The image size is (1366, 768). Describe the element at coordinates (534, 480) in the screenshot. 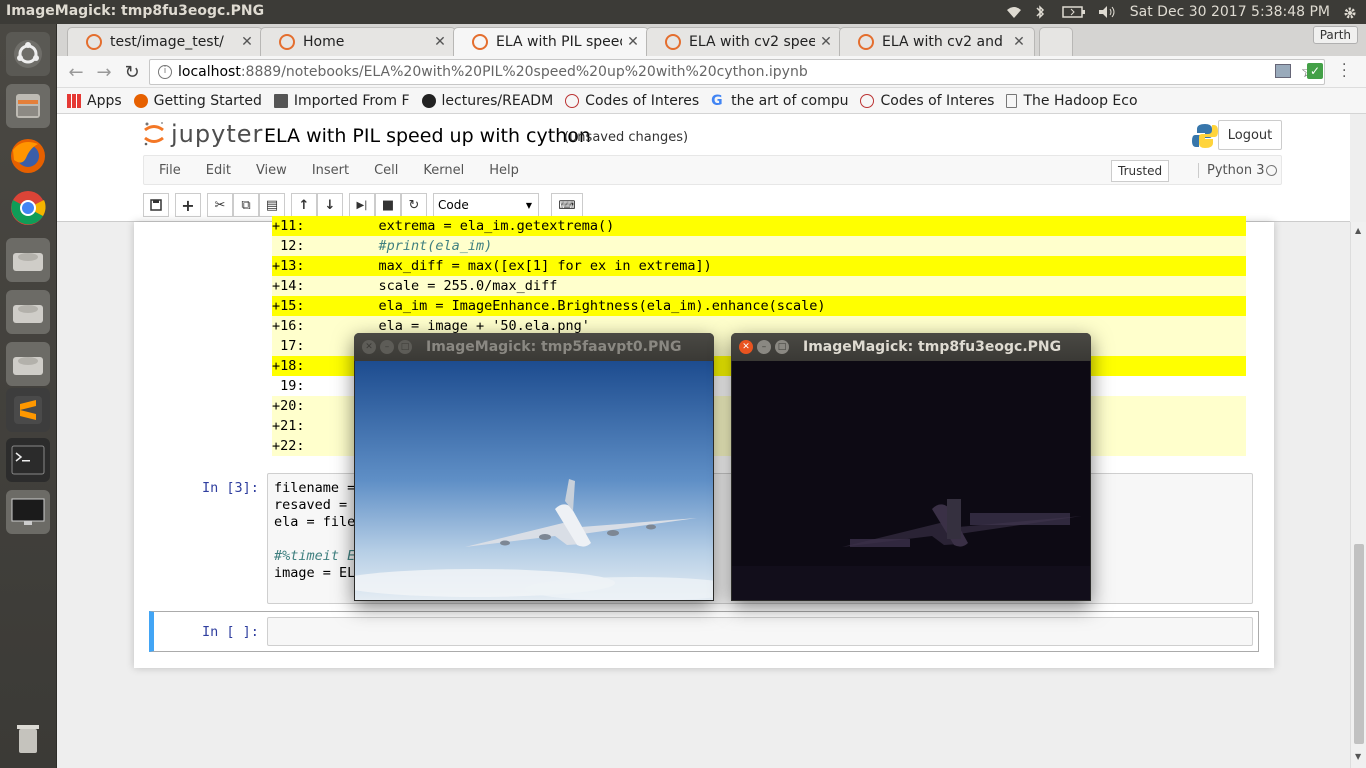

I see `airplane-photo` at that location.